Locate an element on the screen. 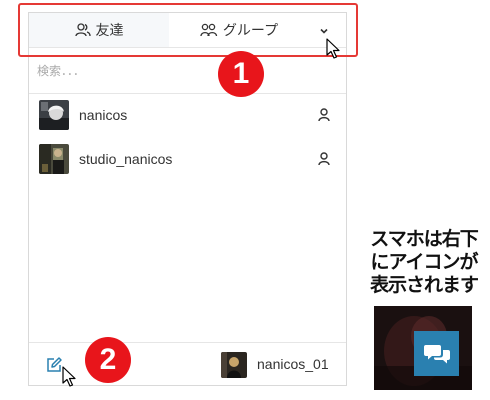  user-name: studio_nanicos is located at coordinates (126, 159).